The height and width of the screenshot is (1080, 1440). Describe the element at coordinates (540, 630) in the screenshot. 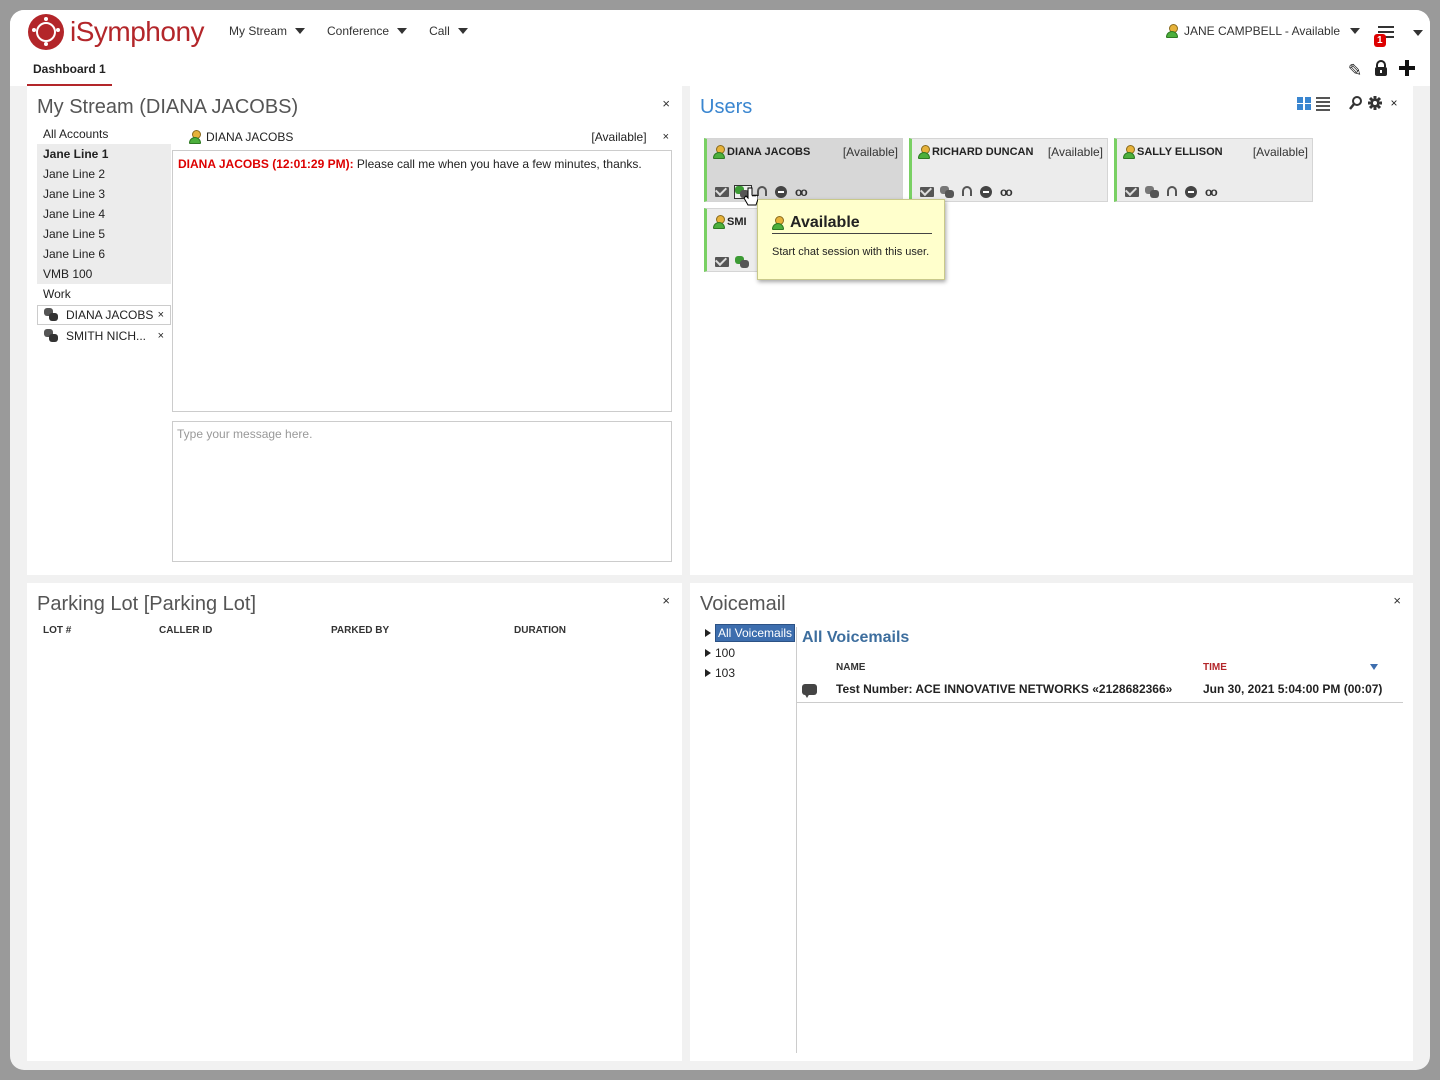

I see `column-duration: DURATION` at that location.